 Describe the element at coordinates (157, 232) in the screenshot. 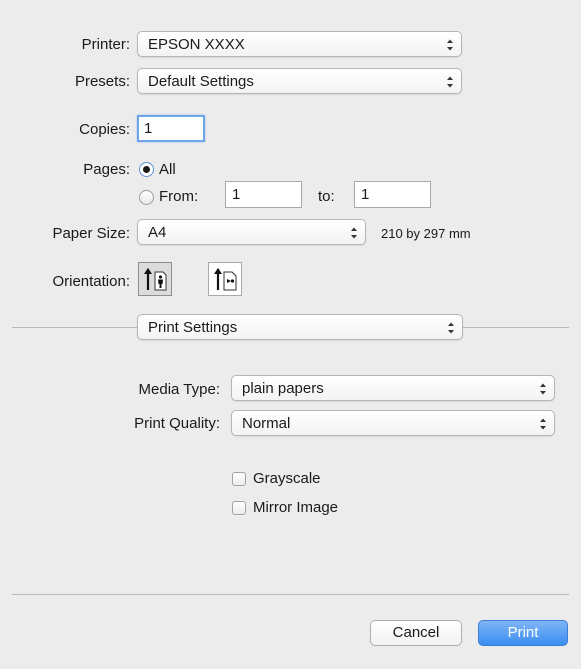

I see `paper-size-value: A4` at that location.